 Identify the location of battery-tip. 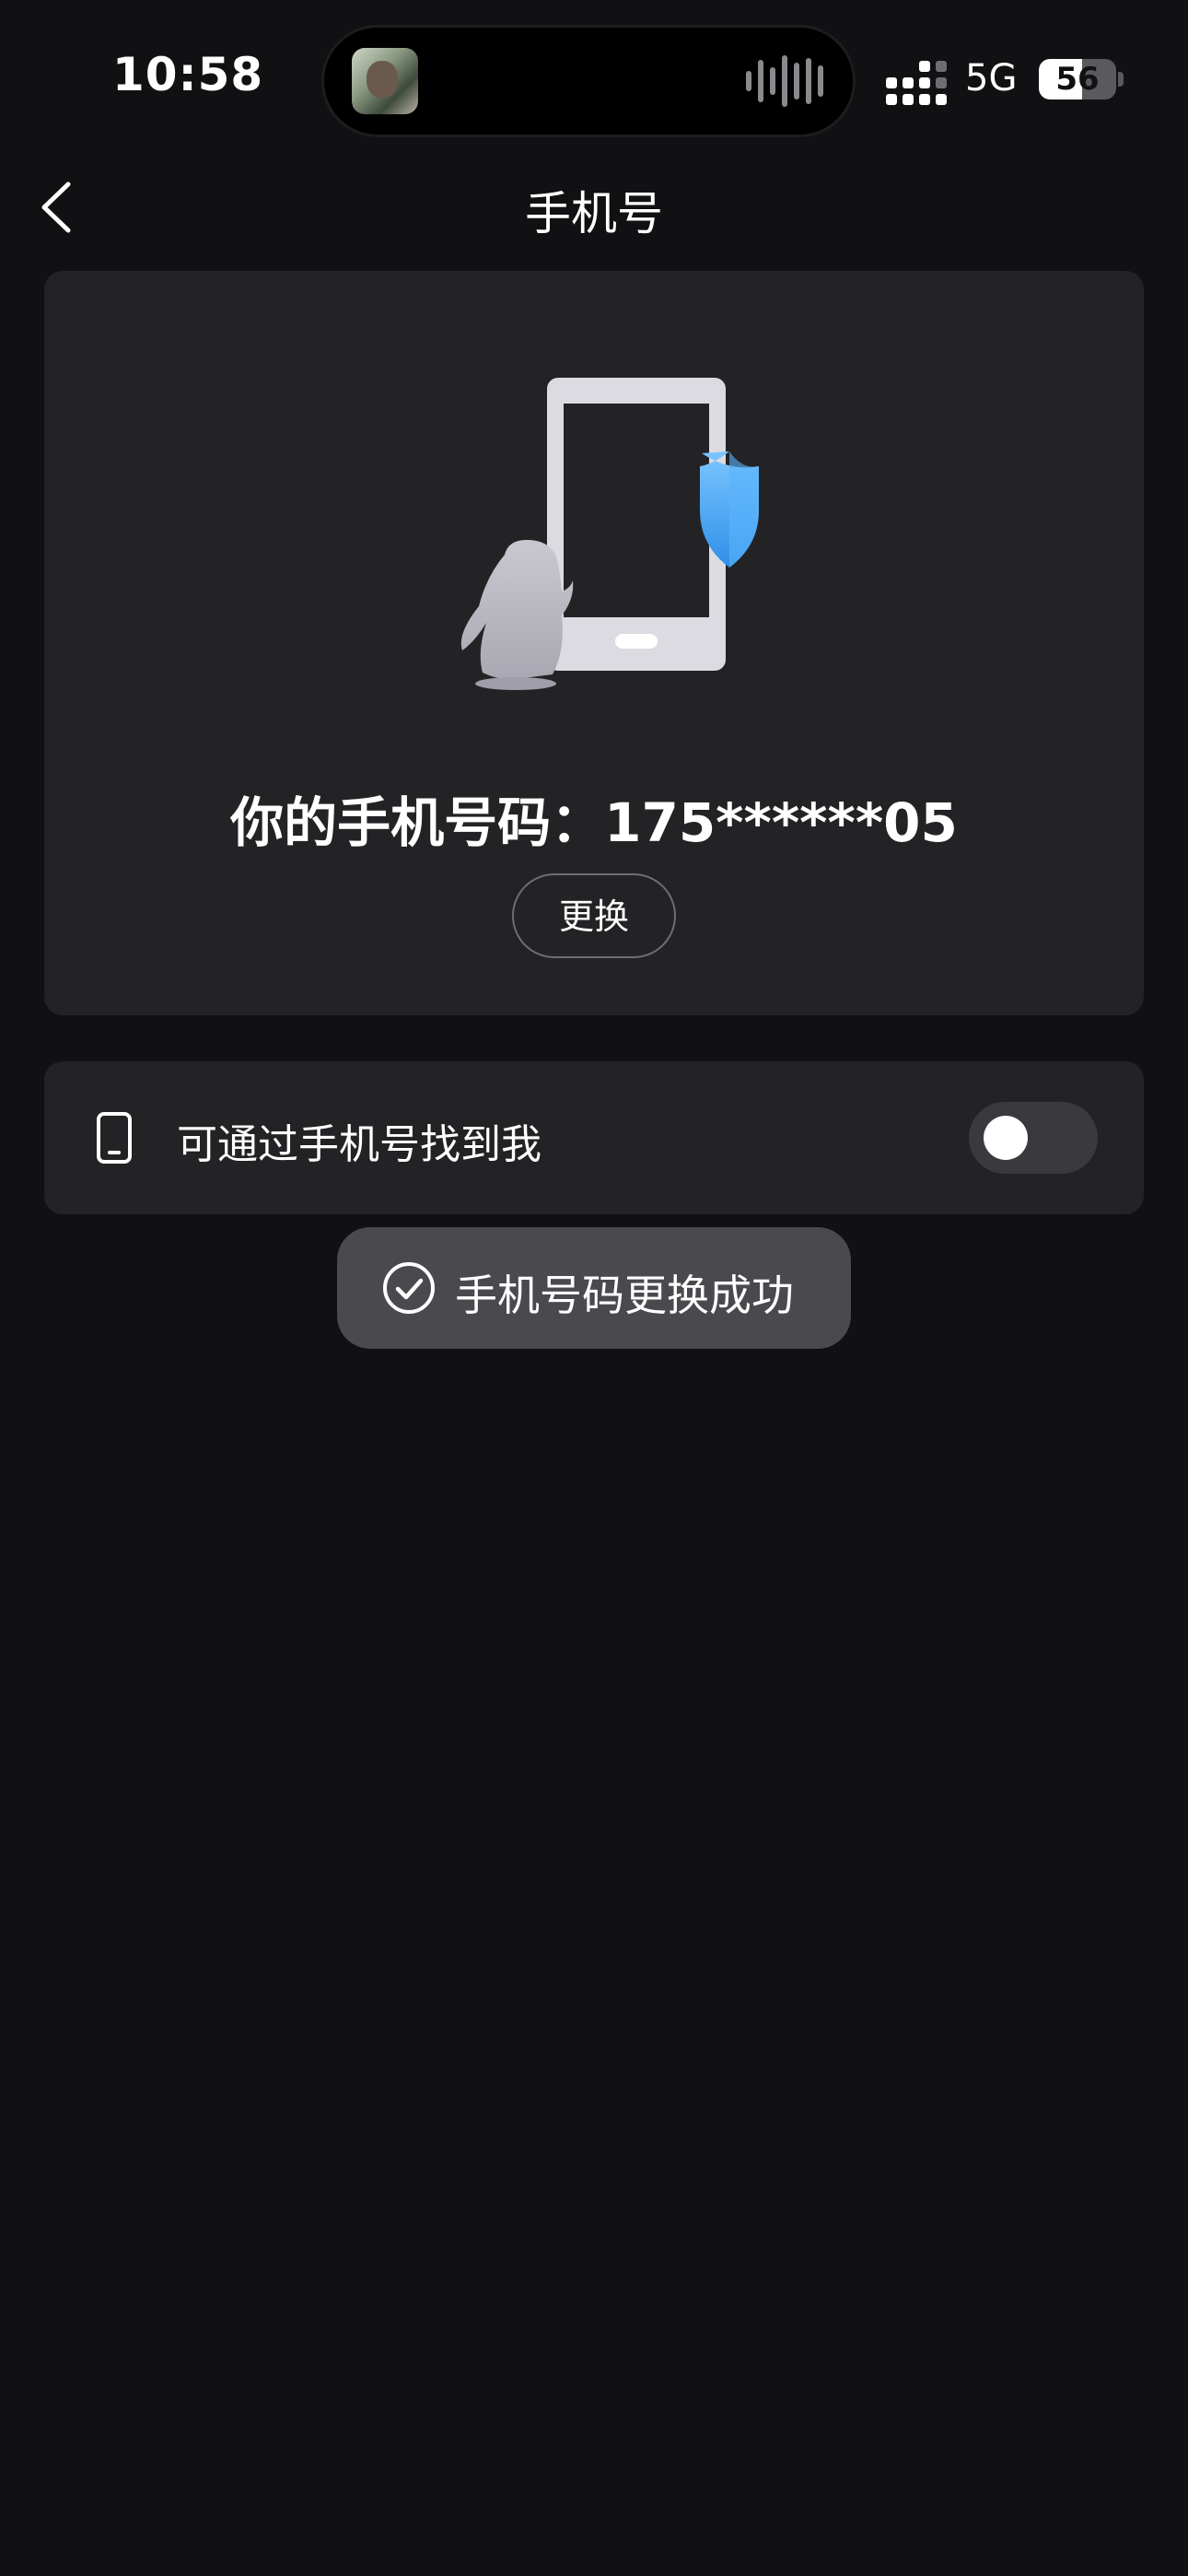
(1121, 79).